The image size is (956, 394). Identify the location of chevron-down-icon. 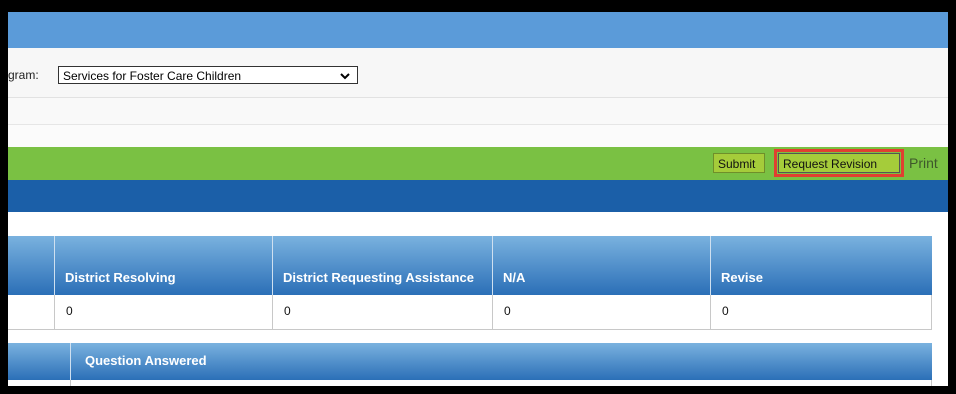
(345, 76).